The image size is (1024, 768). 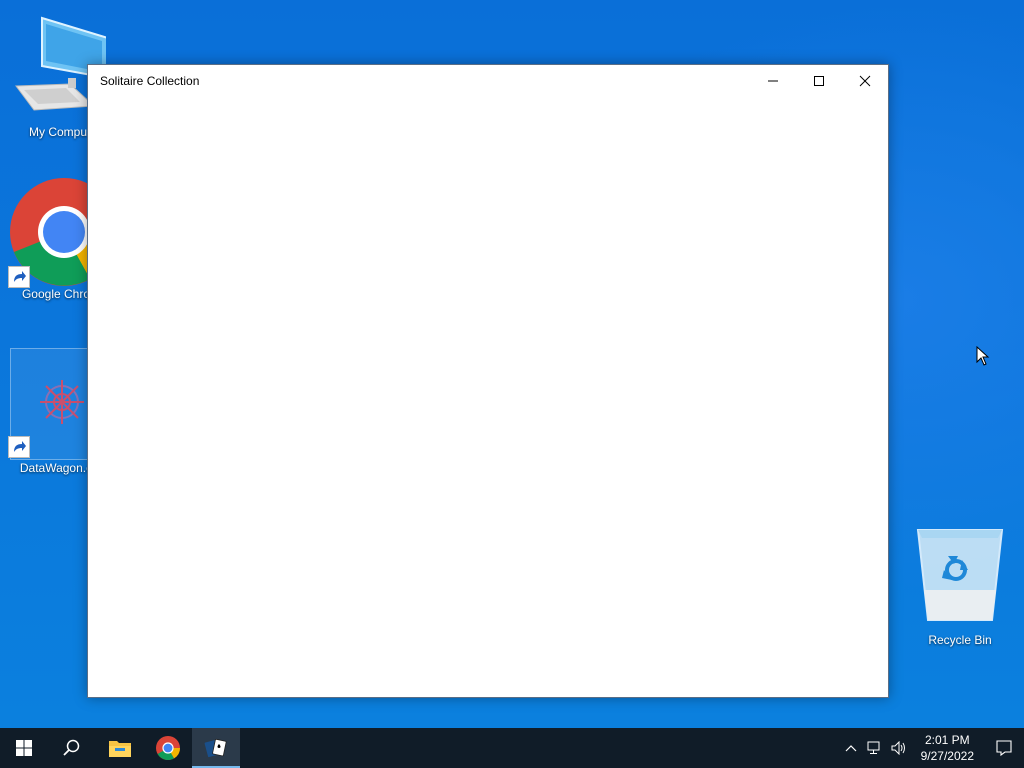 I want to click on system-tray: 2:01 PM 9/27/2022, so click(x=931, y=748).